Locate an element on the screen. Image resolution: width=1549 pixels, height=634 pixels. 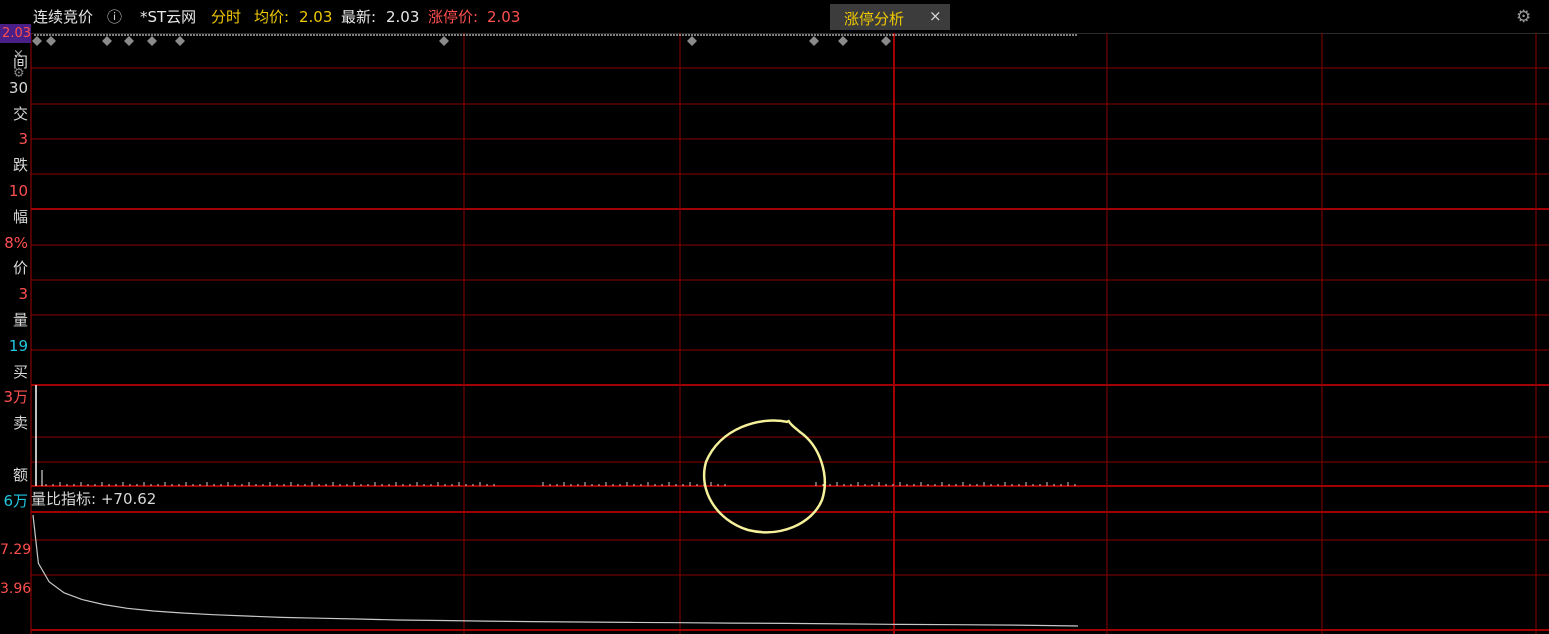
quote-info-item: 8% is located at coordinates (16, 242).